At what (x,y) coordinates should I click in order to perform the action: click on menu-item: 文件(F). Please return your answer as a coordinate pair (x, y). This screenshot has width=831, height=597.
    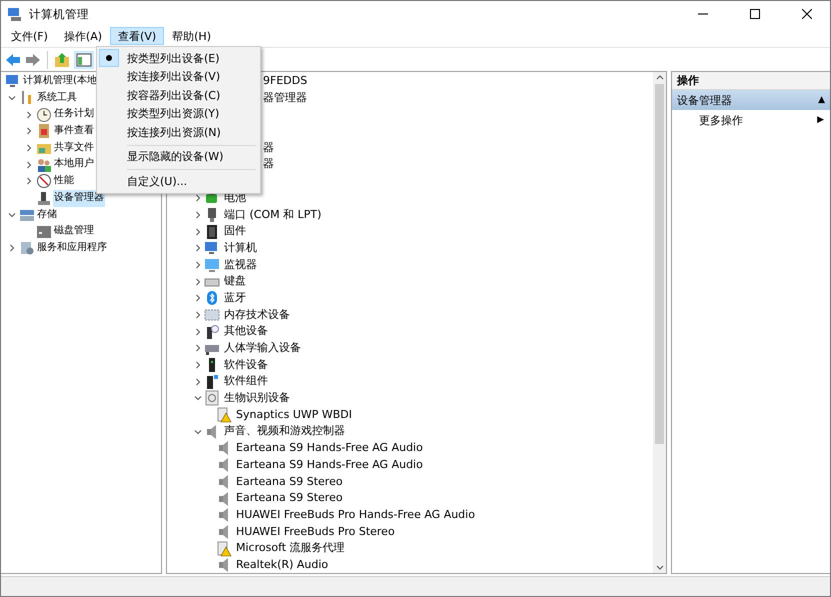
    Looking at the image, I should click on (29, 36).